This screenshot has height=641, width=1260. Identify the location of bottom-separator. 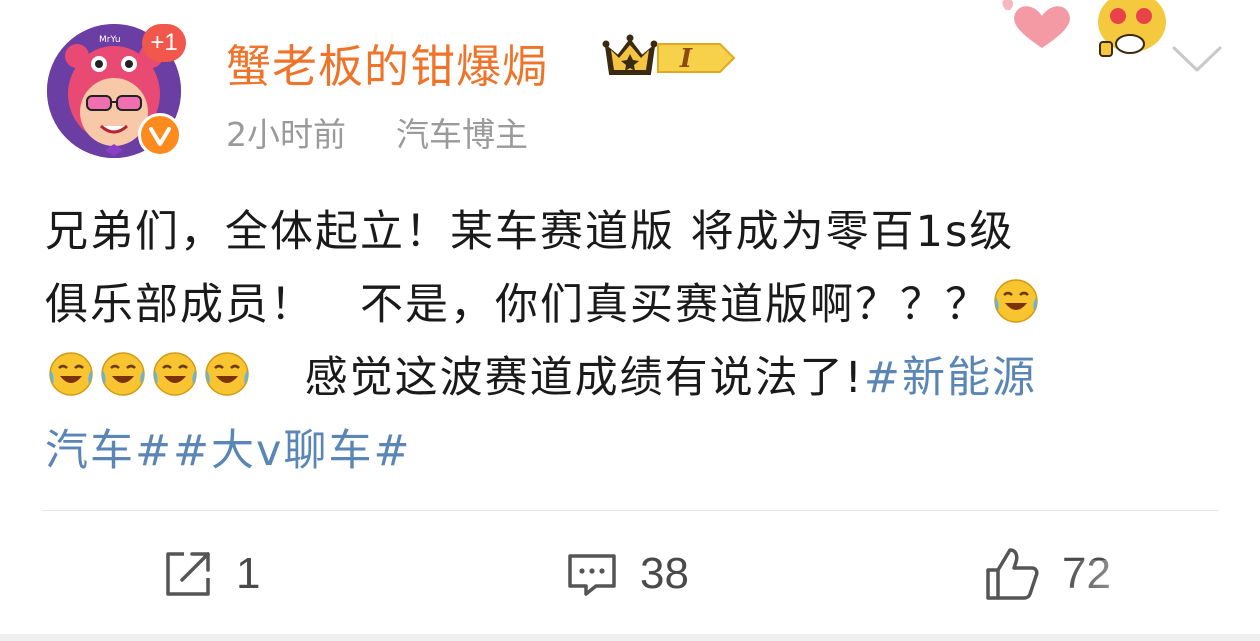
(630, 637).